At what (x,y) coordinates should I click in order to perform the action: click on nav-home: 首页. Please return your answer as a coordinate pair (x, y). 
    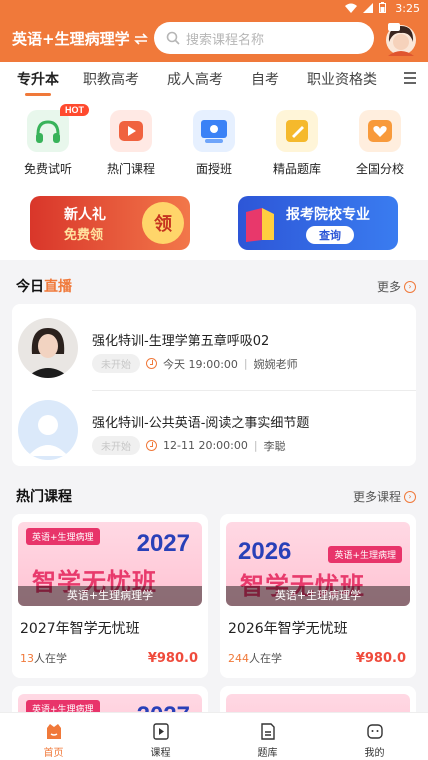
    Looking at the image, I should click on (53, 736).